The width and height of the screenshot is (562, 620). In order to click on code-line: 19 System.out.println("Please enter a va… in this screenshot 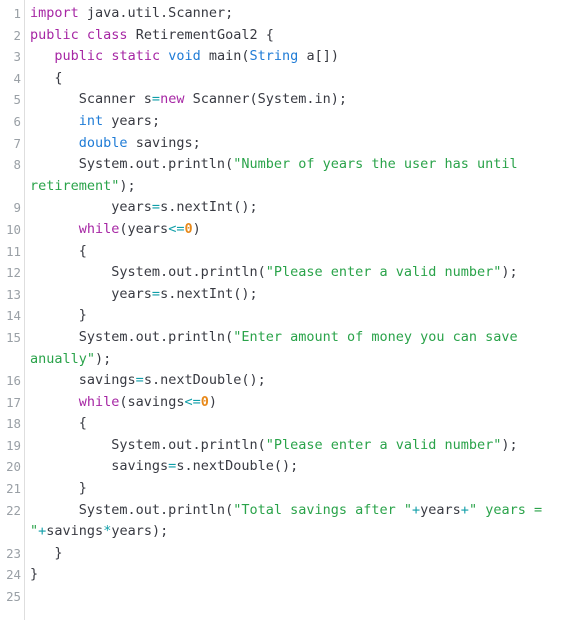, I will do `click(281, 446)`.